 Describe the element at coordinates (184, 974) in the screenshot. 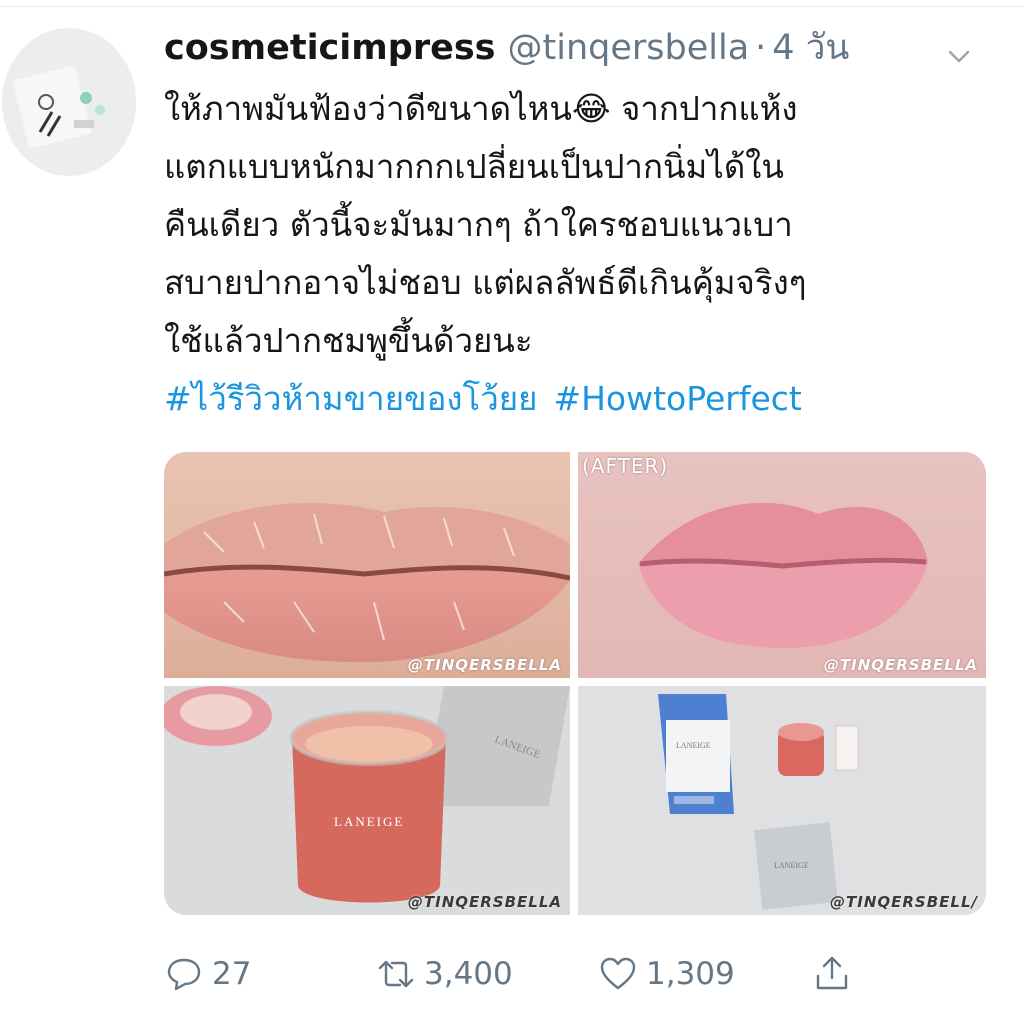

I see `reply-icon` at that location.